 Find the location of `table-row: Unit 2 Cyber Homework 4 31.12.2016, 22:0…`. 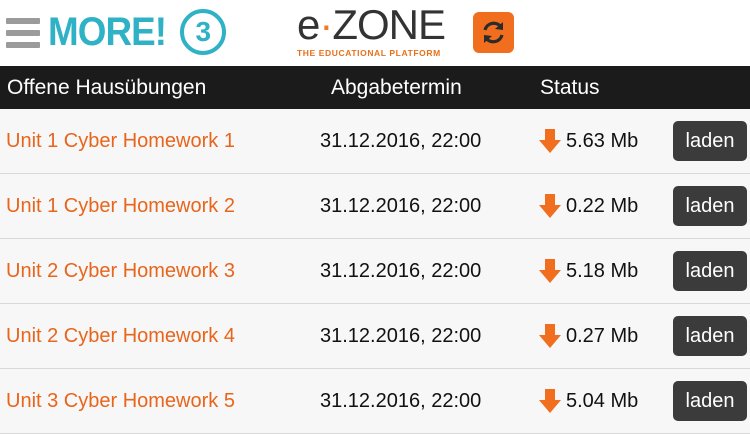

table-row: Unit 2 Cyber Homework 4 31.12.2016, 22:0… is located at coordinates (375, 336).